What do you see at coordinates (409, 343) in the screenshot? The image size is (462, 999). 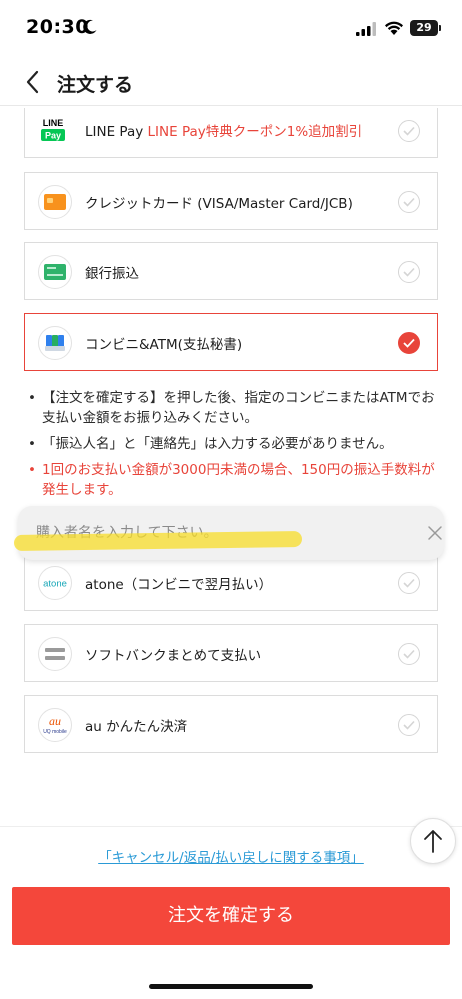 I see `radio-checked-icon` at bounding box center [409, 343].